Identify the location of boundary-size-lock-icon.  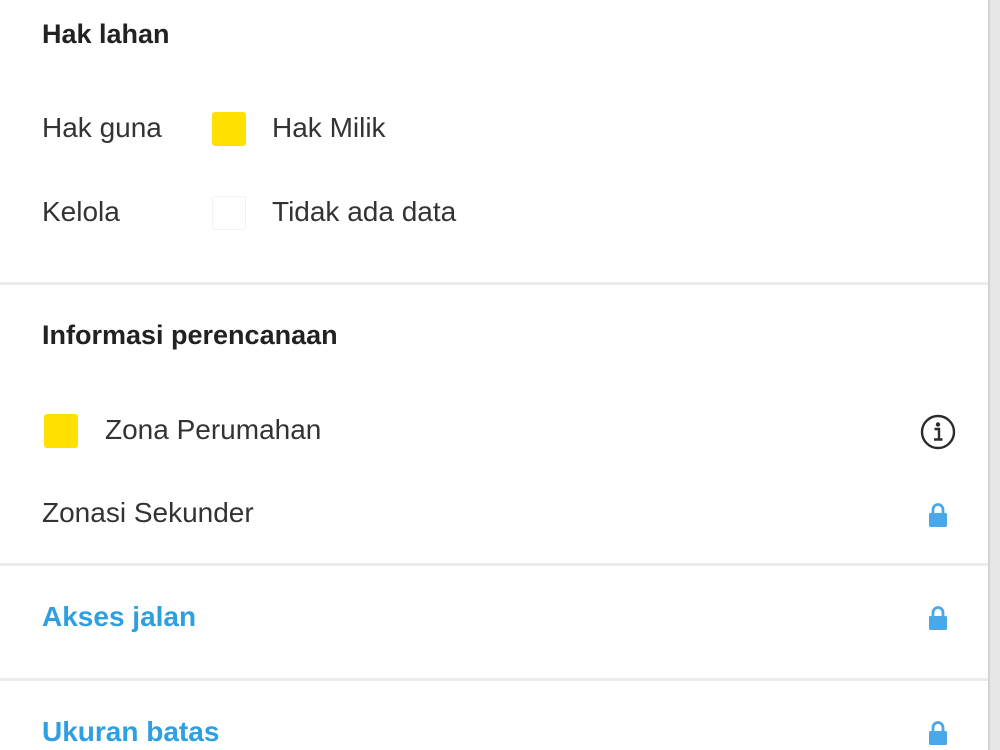
(938, 733).